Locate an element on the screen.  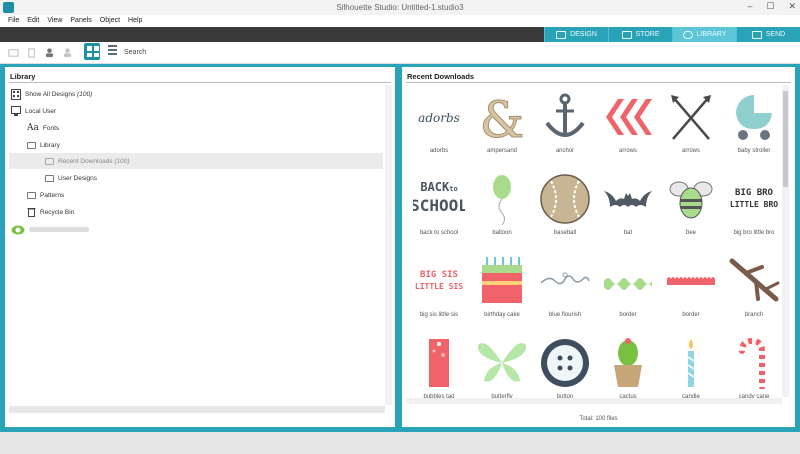
tree-library: Library is located at coordinates (43, 145).